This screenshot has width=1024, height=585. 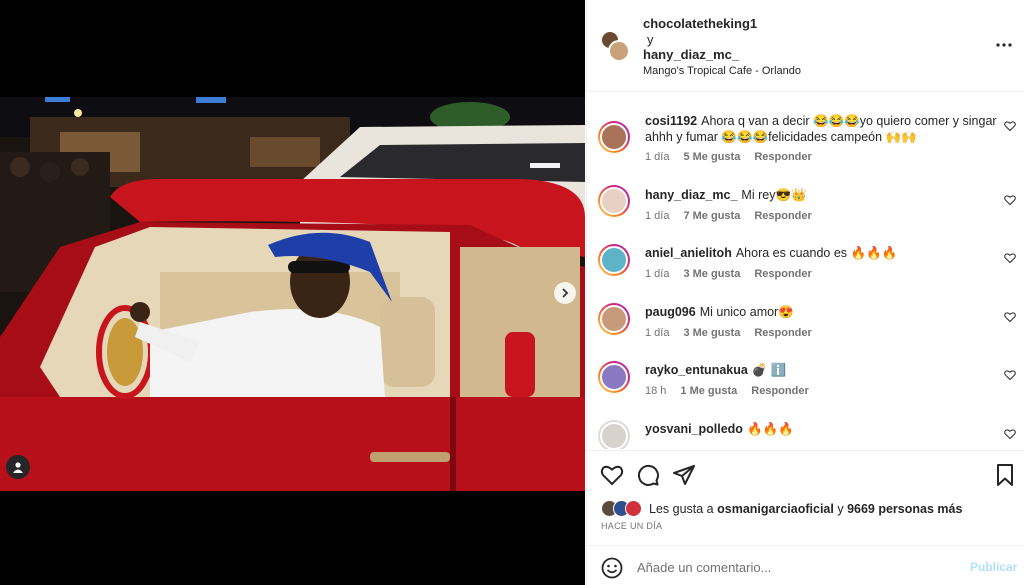 What do you see at coordinates (993, 567) in the screenshot?
I see `publish-button: Publicar` at bounding box center [993, 567].